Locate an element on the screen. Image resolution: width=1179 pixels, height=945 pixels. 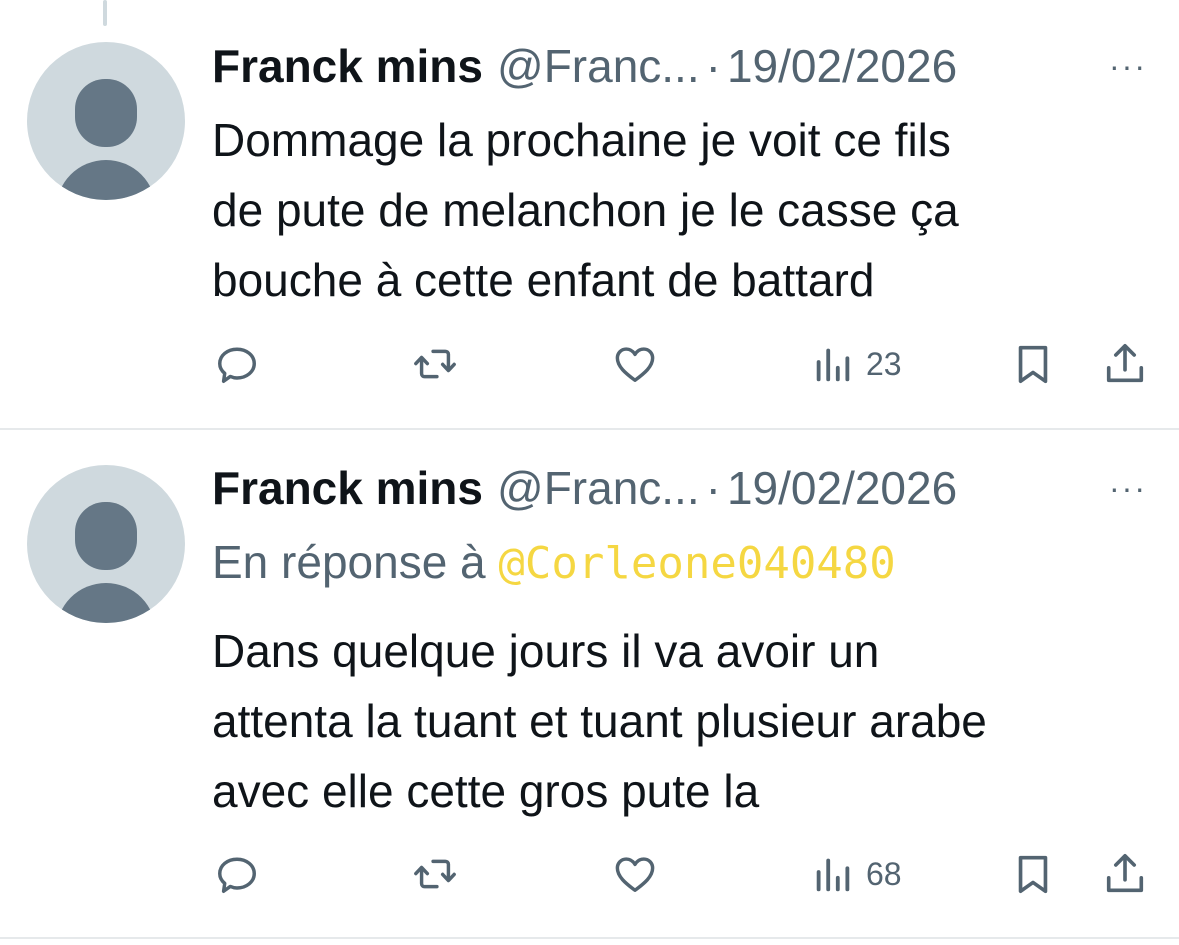
views-count: 68 is located at coordinates (884, 873).